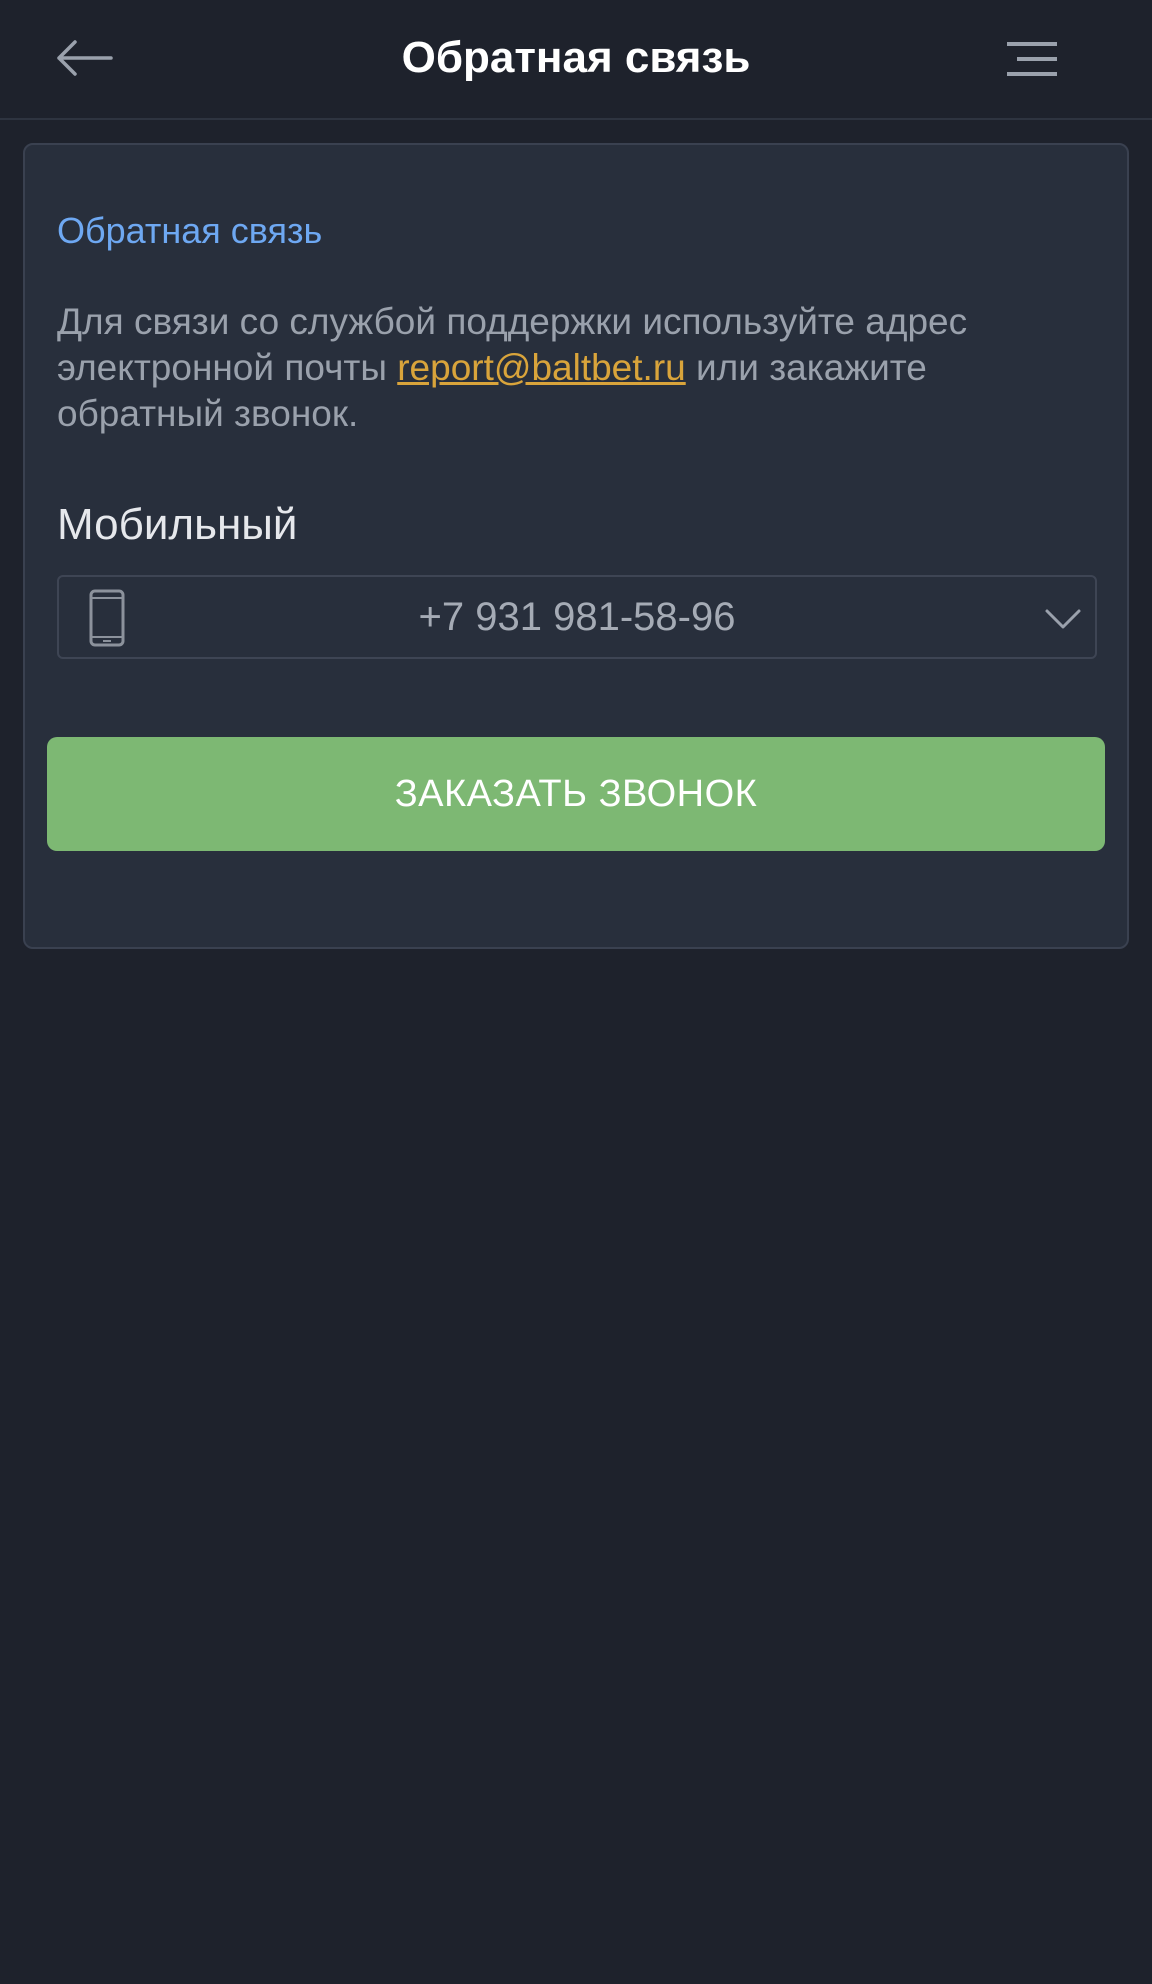  I want to click on top-bar: Обратная связь, so click(576, 60).